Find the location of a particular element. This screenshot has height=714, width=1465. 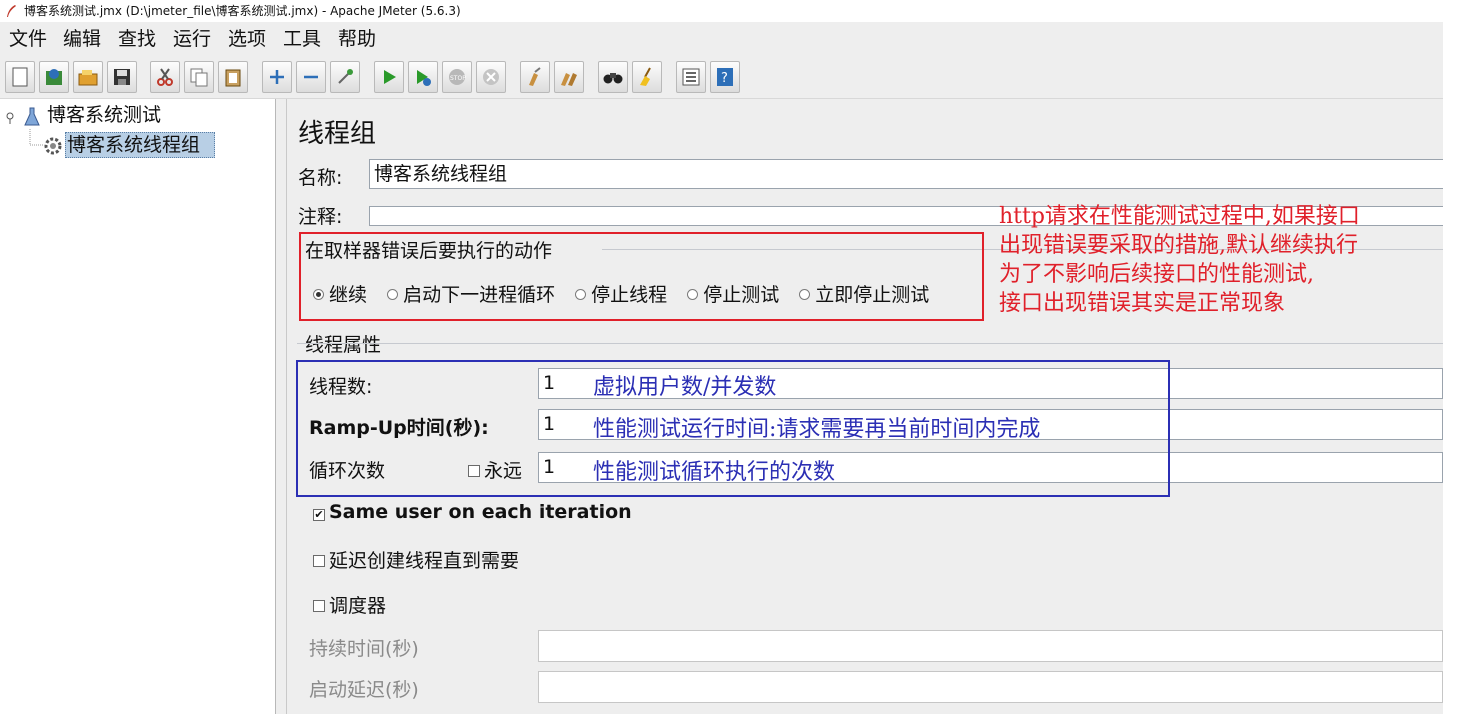

function-helper-button is located at coordinates (691, 77).